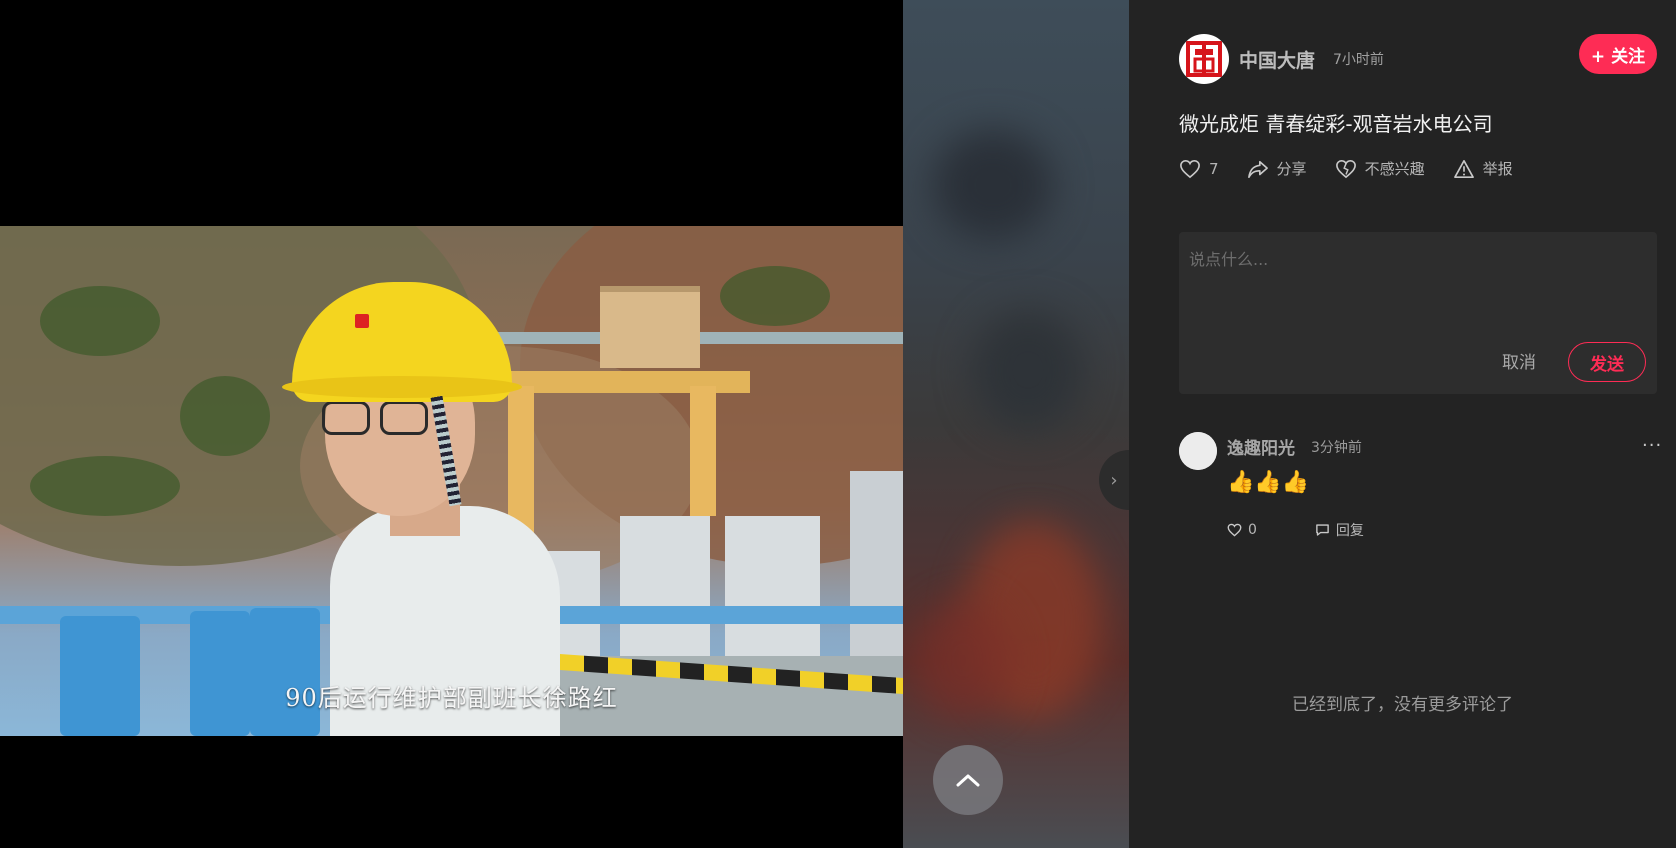  Describe the element at coordinates (703, 451) in the screenshot. I see `gantry-crane-leg` at that location.